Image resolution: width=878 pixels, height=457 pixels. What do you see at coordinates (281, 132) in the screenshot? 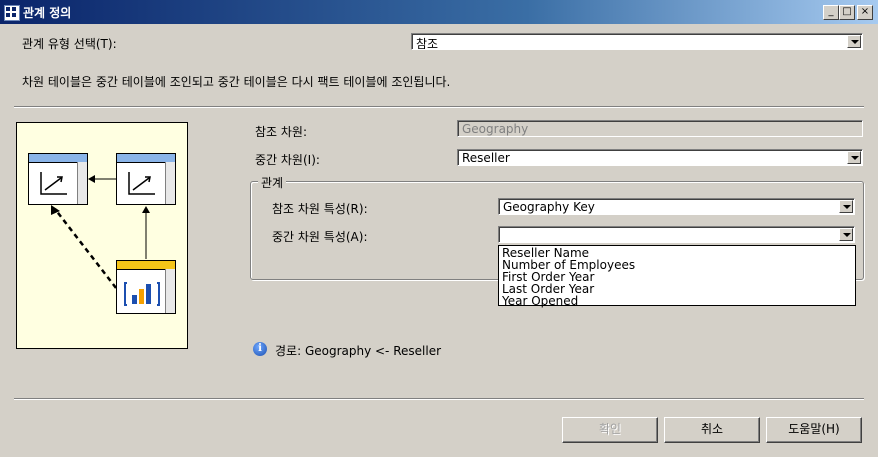
I see `reference-dimension-label: 참조 차원:` at bounding box center [281, 132].